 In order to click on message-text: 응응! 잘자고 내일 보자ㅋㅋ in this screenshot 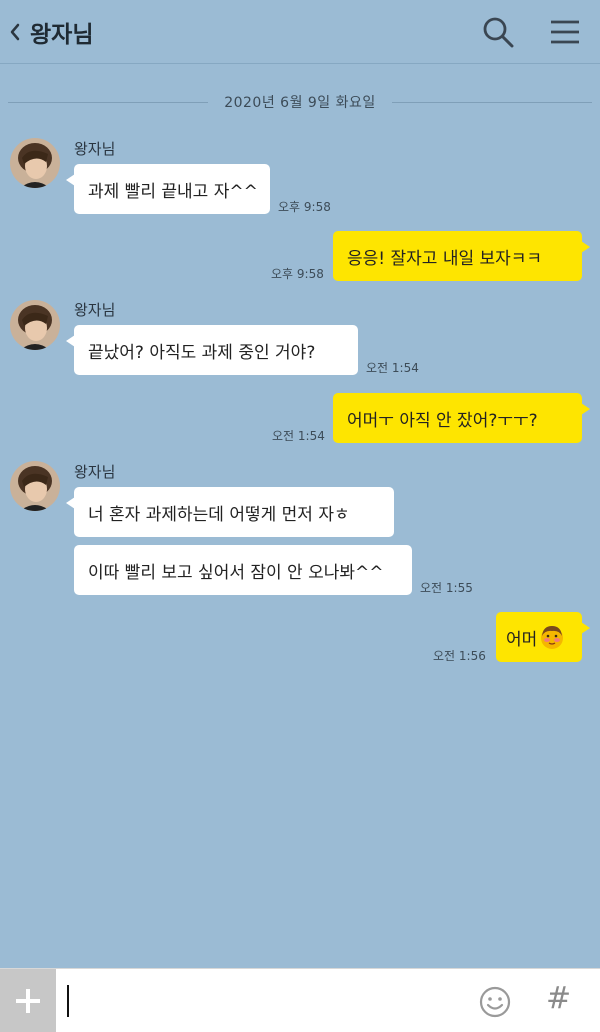, I will do `click(445, 258)`.